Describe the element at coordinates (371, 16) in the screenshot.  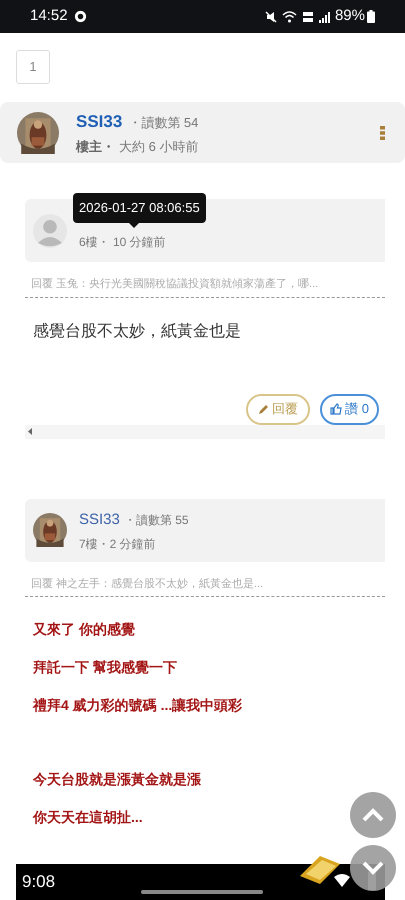
I see `battery-icon` at that location.